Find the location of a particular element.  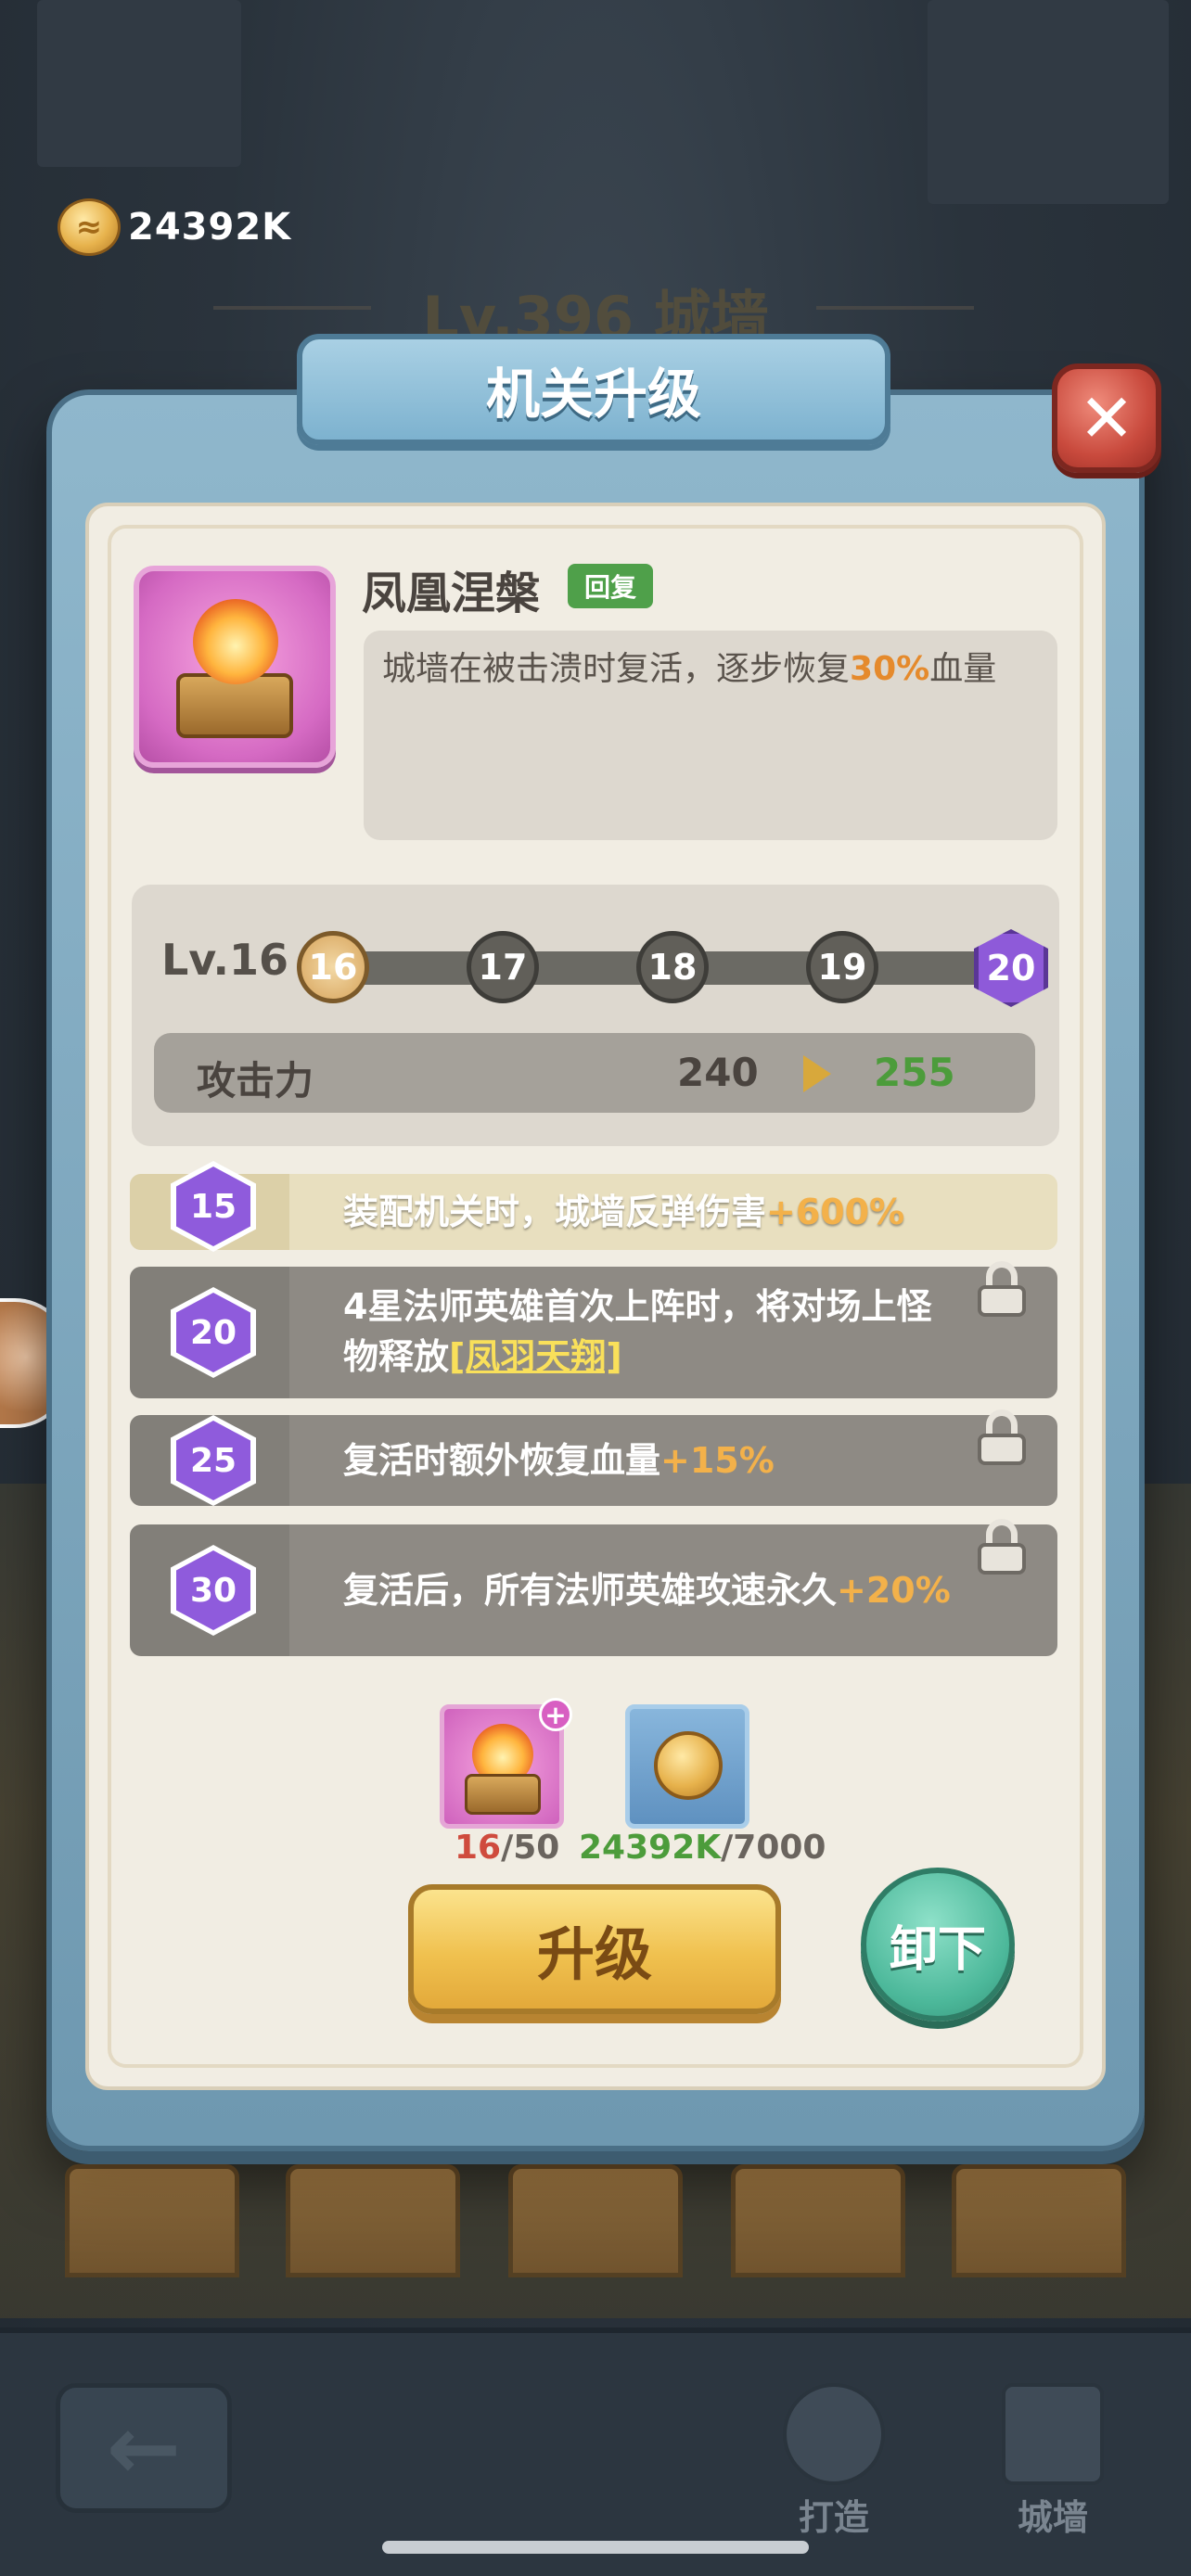

card-have: 16 is located at coordinates (478, 1848).